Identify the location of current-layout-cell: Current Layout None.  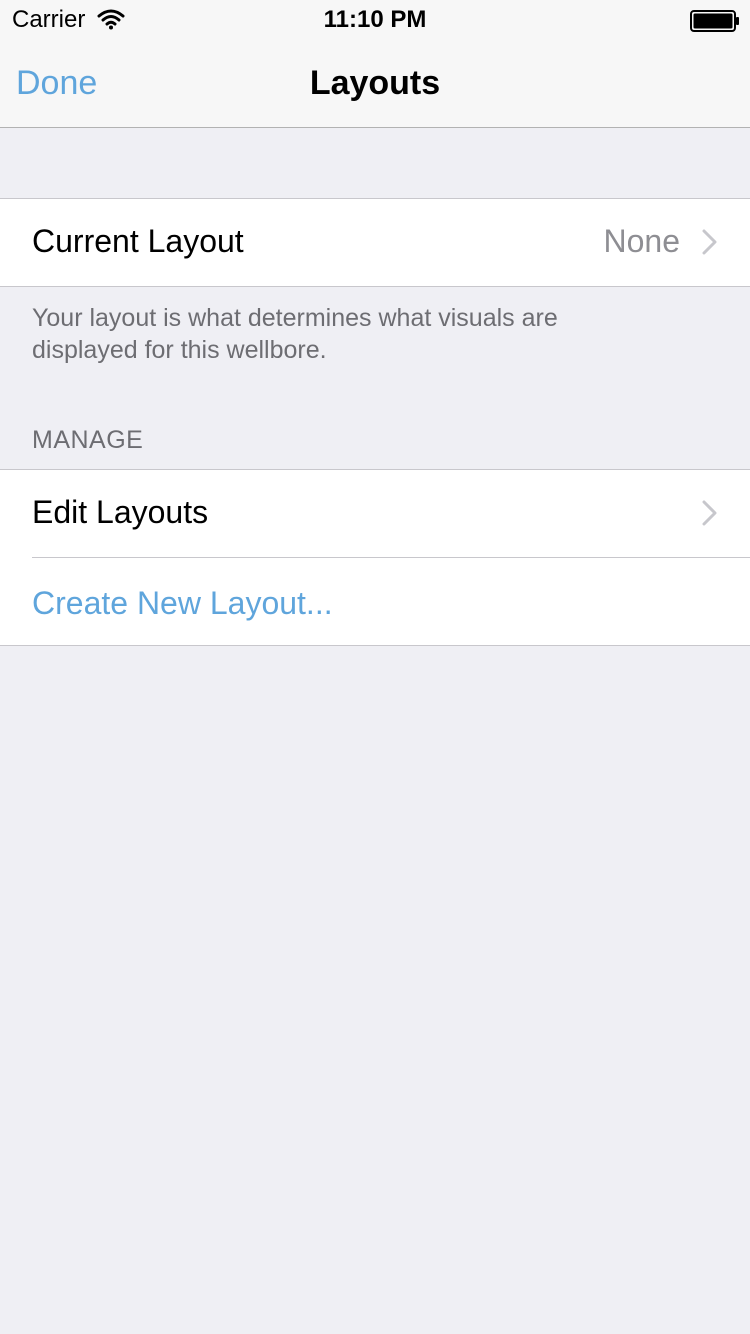
(375, 242).